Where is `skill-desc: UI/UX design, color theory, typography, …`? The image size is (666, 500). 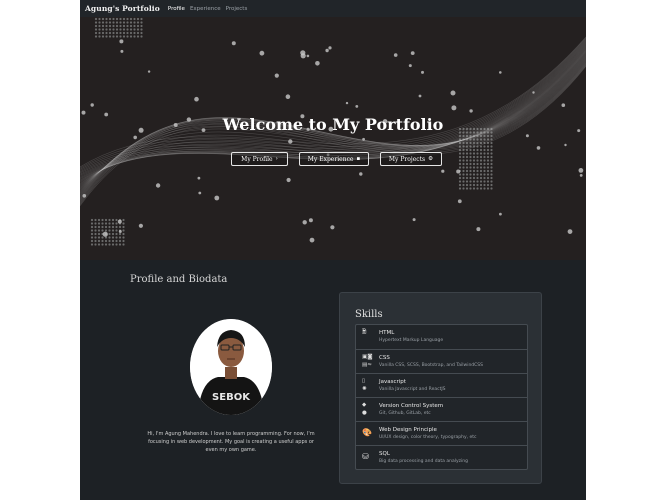 skill-desc: UI/UX design, color theory, typography, … is located at coordinates (428, 437).